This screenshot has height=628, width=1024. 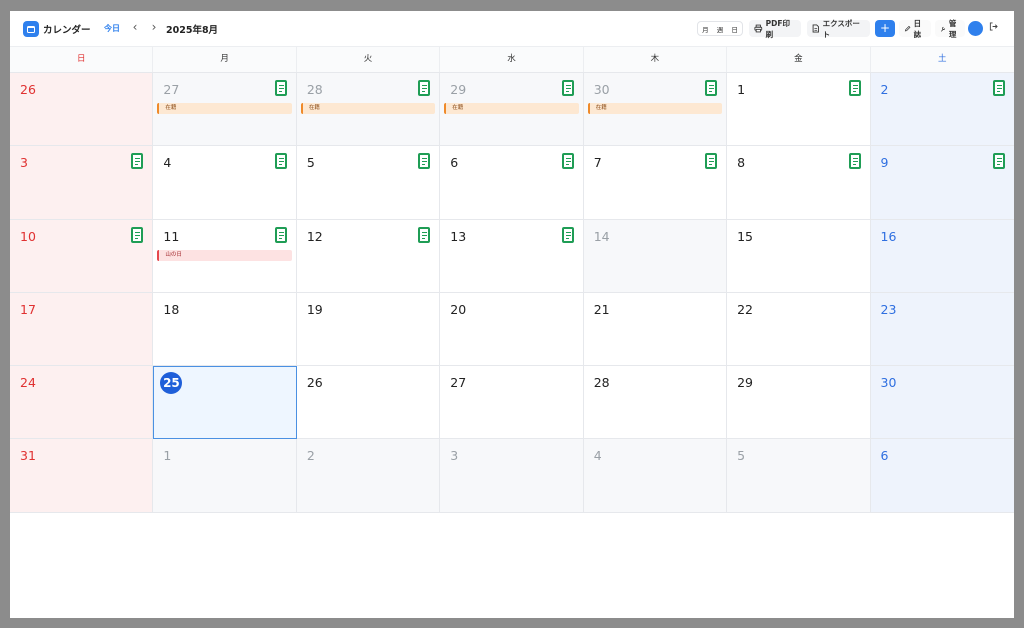 What do you see at coordinates (655, 329) in the screenshot?
I see `day-cell: 21` at bounding box center [655, 329].